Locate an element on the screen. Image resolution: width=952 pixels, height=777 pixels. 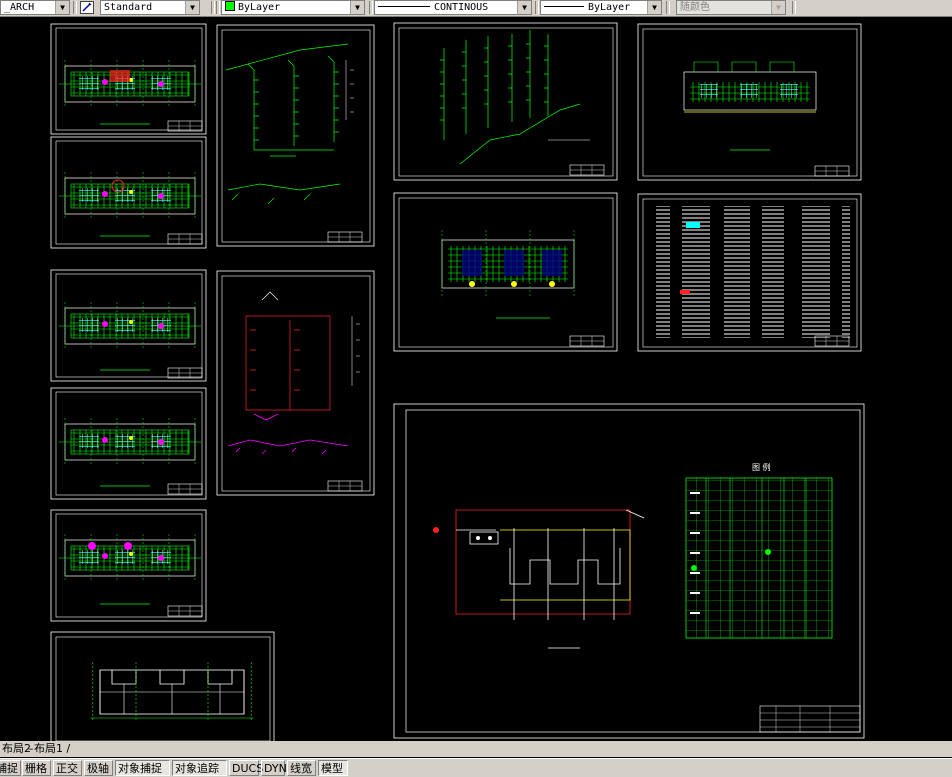
status-bar: 捕捉 栅格 正交 极轴 对象捕捉 对象追踪 DUCS DYN 线宽 模型 is located at coordinates (476, 767).